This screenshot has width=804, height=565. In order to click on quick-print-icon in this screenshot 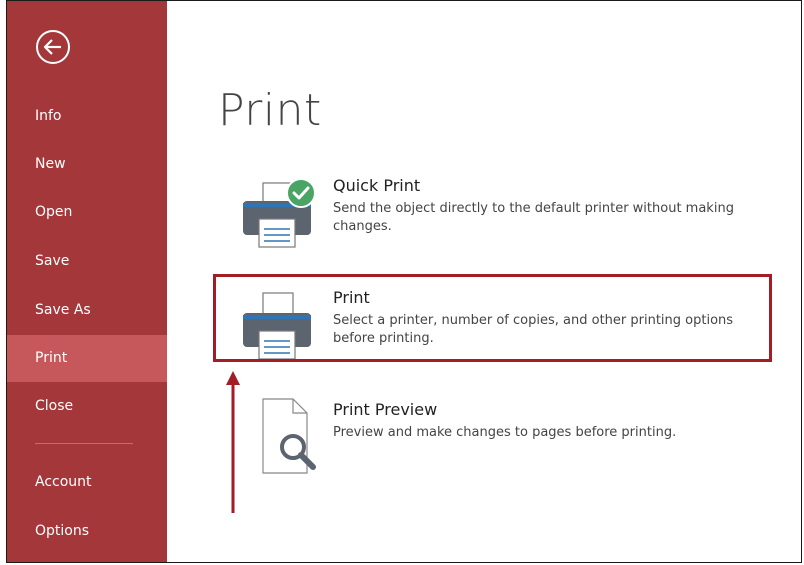, I will do `click(278, 213)`.